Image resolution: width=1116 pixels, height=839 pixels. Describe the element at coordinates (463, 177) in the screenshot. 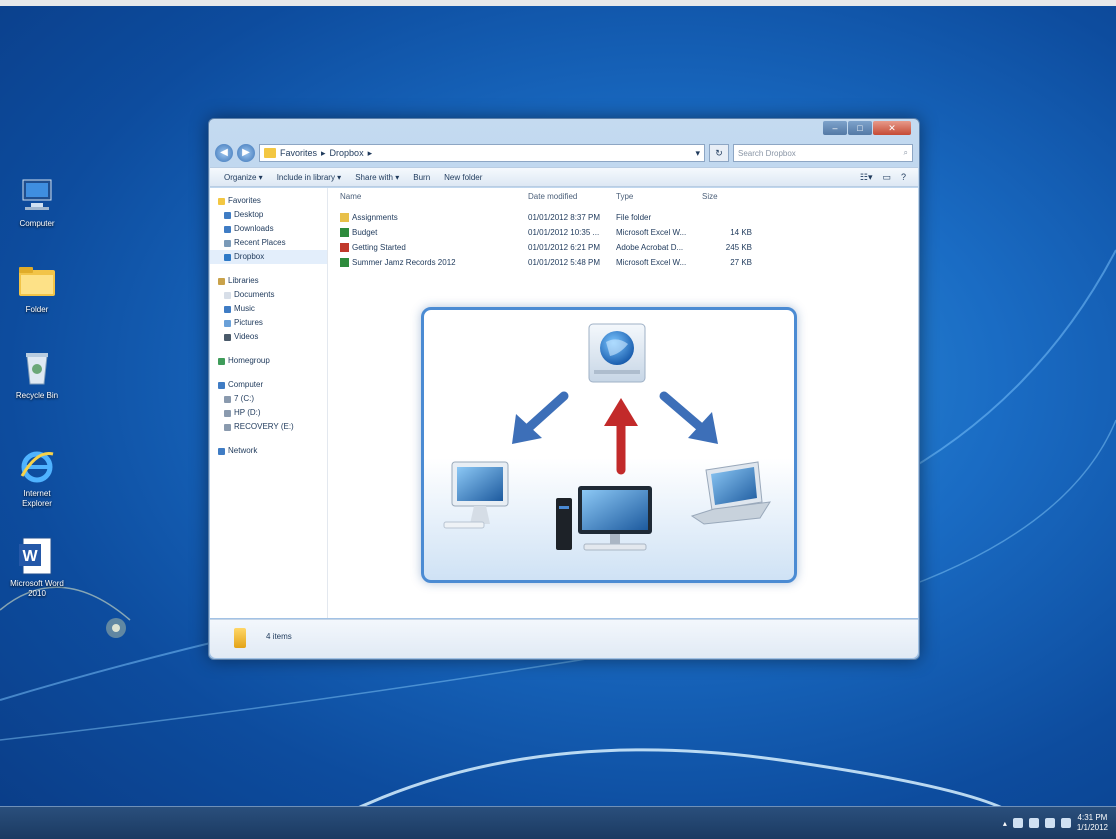

I see `new-folder-button: New folder` at that location.